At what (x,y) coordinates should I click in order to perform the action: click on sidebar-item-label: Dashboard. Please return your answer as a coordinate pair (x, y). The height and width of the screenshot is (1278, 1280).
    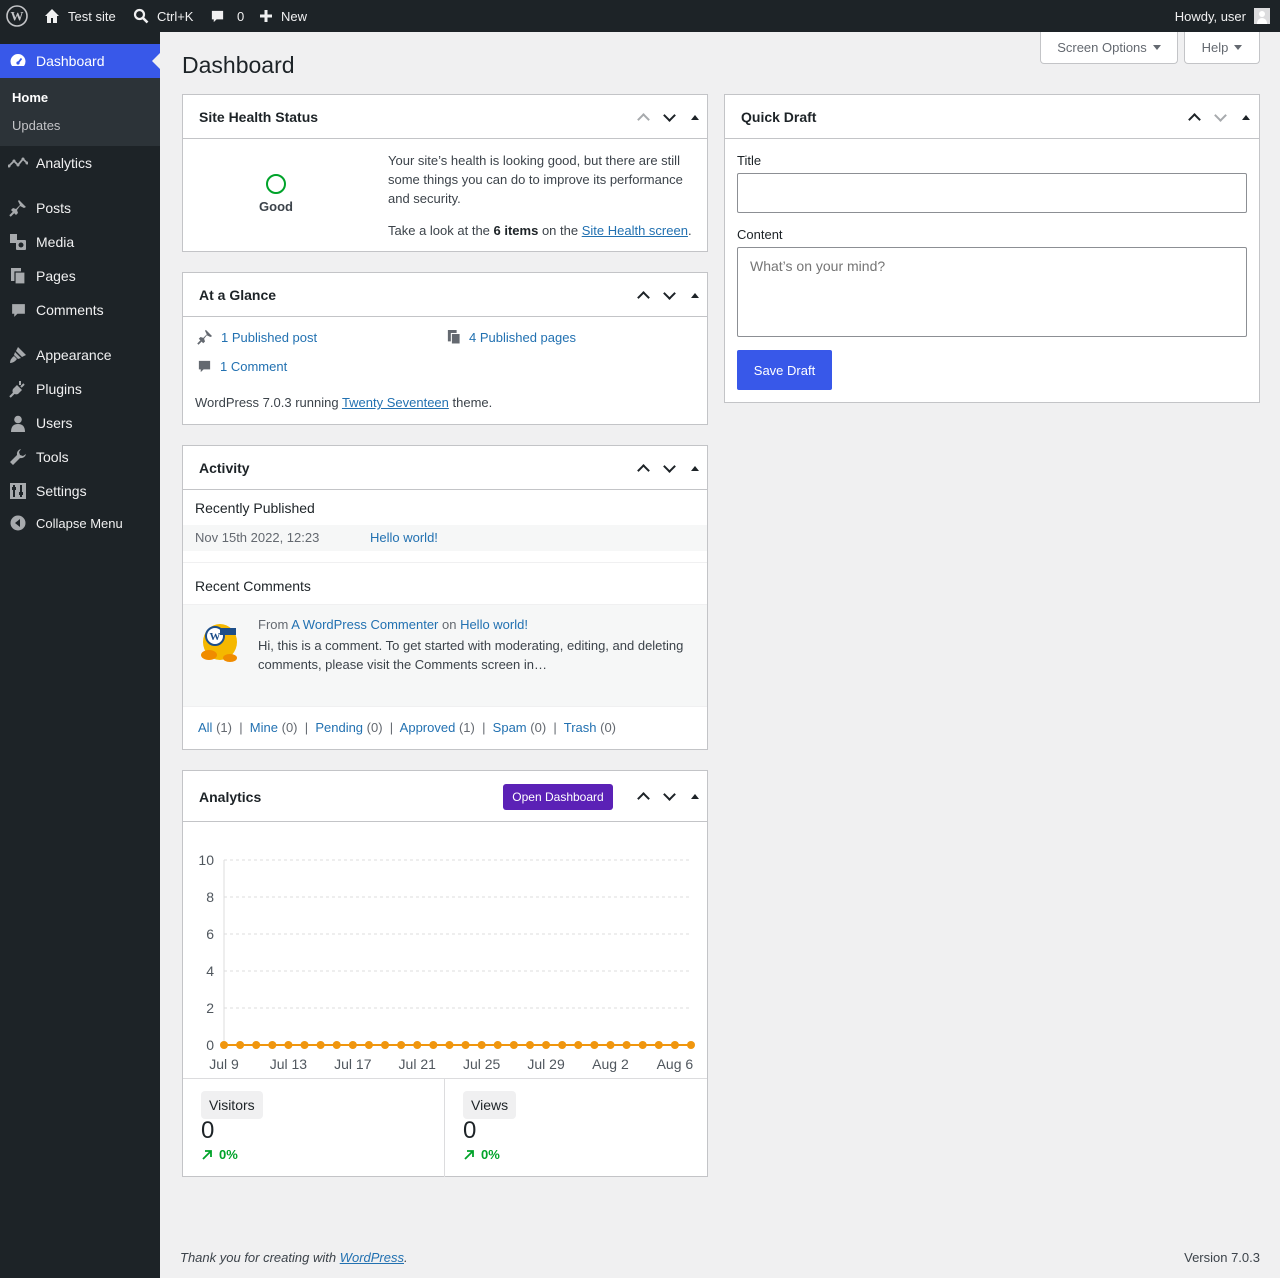
    Looking at the image, I should click on (70, 61).